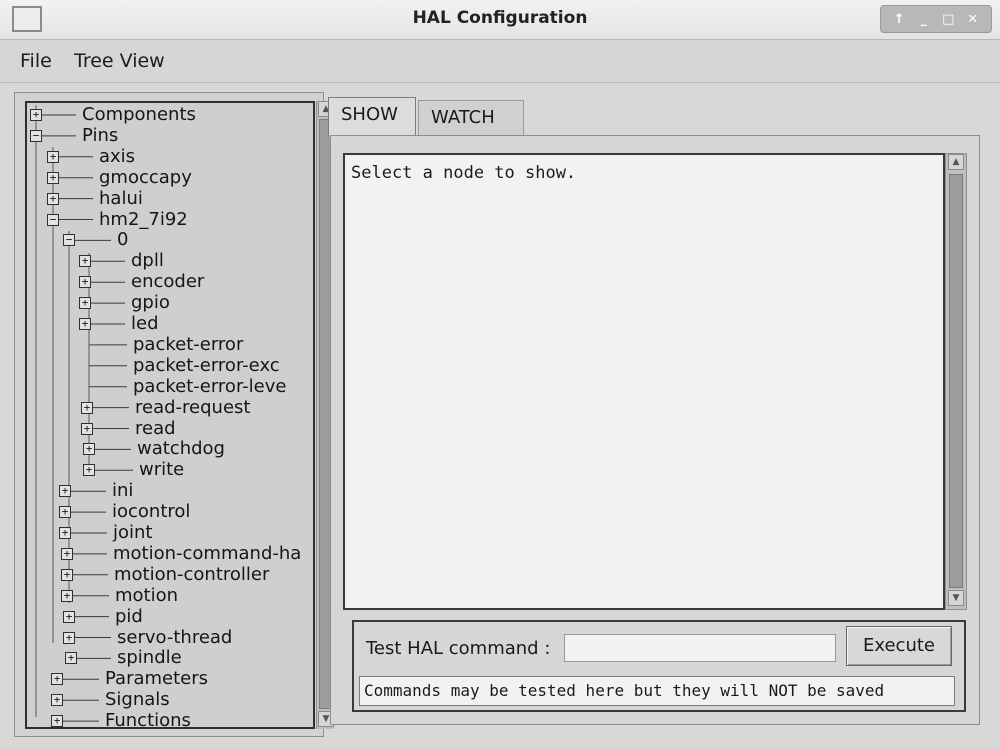 The height and width of the screenshot is (749, 1000). Describe the element at coordinates (973, 19) in the screenshot. I see `close-icon: ✕` at that location.